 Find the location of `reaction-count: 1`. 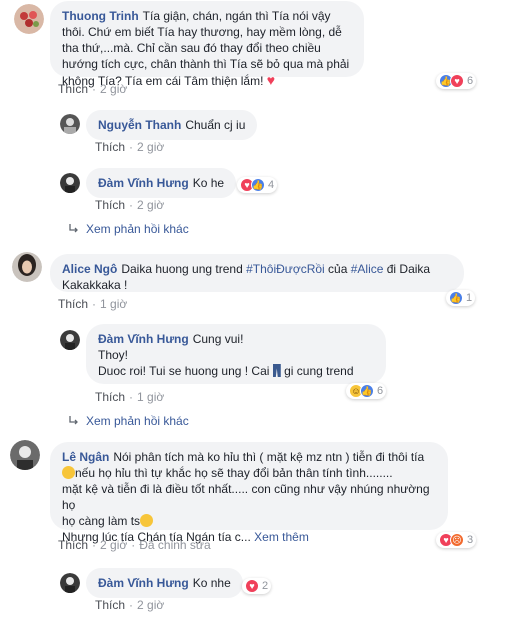

reaction-count: 1 is located at coordinates (469, 298).